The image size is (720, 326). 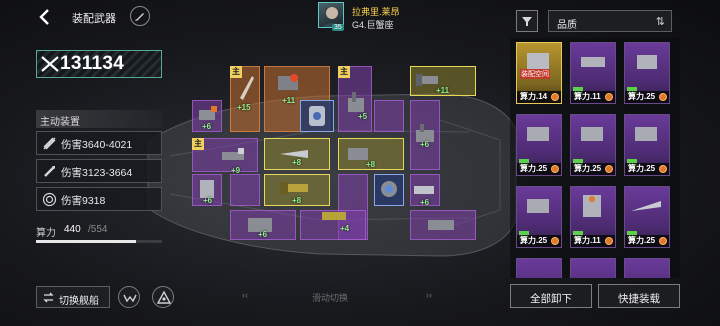 I want to click on pencil-icon, so click(x=139, y=17).